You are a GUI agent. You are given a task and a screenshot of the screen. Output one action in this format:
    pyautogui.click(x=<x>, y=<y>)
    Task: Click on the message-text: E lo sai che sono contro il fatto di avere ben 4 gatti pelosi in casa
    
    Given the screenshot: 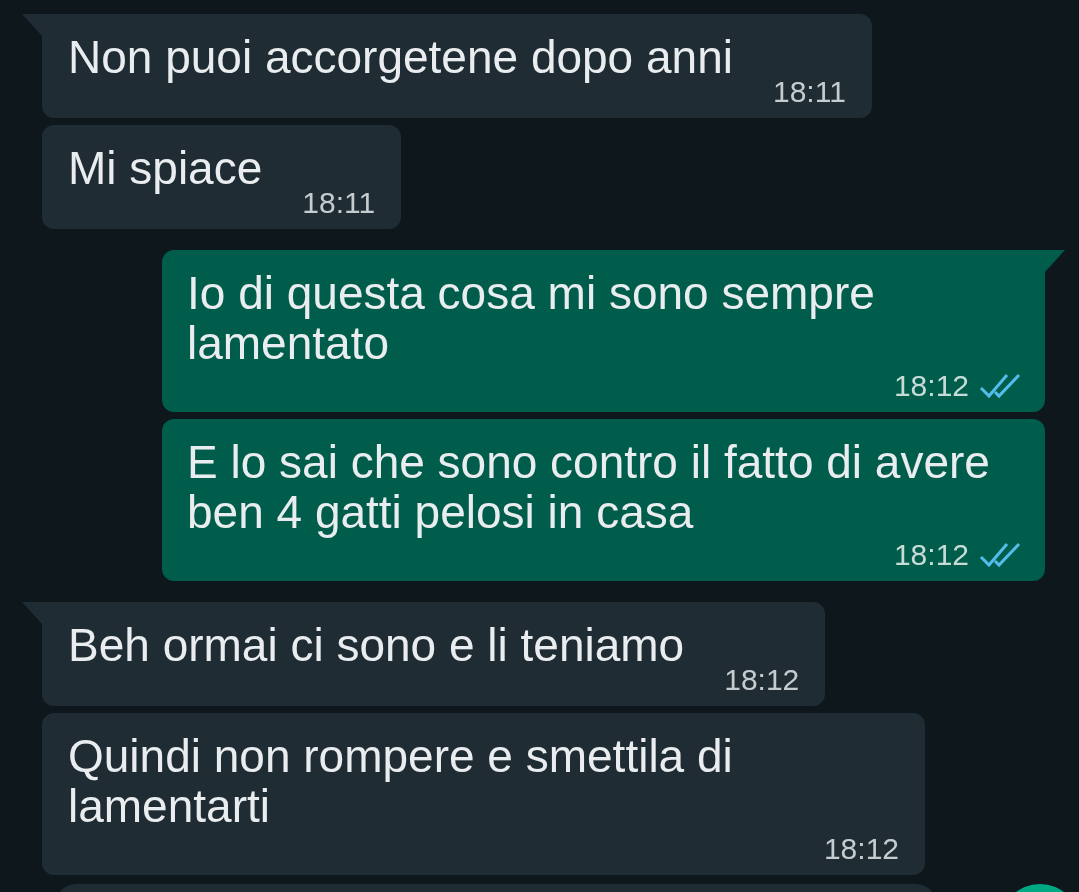 What is the action you would take?
    pyautogui.click(x=589, y=487)
    